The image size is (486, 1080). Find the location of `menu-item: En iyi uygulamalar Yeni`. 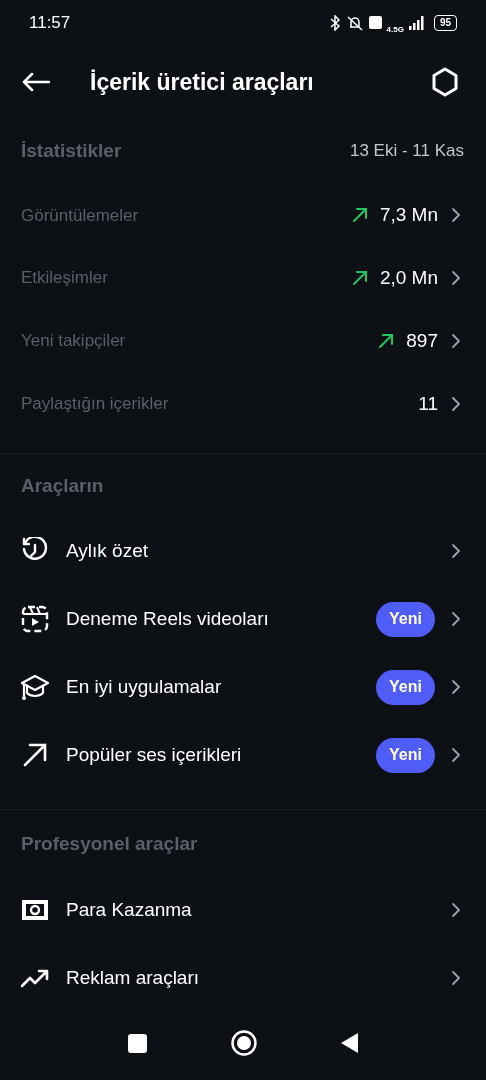

menu-item: En iyi uygulamalar Yeni is located at coordinates (243, 687).